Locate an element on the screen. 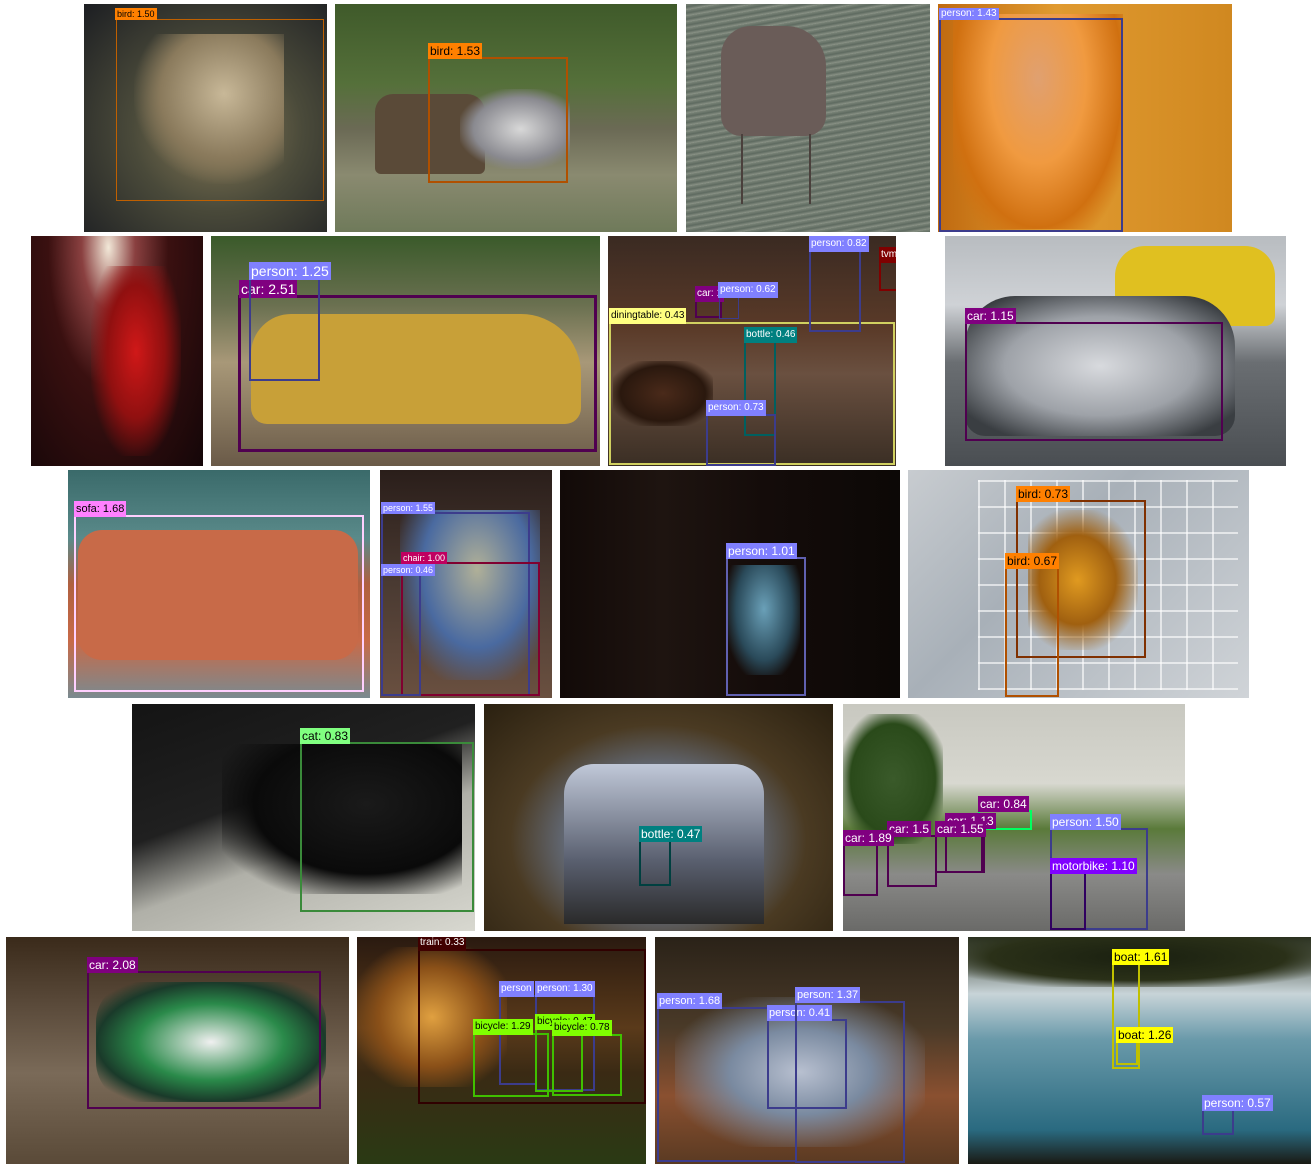  detection-box-car: car: 1.15 is located at coordinates (1094, 374).